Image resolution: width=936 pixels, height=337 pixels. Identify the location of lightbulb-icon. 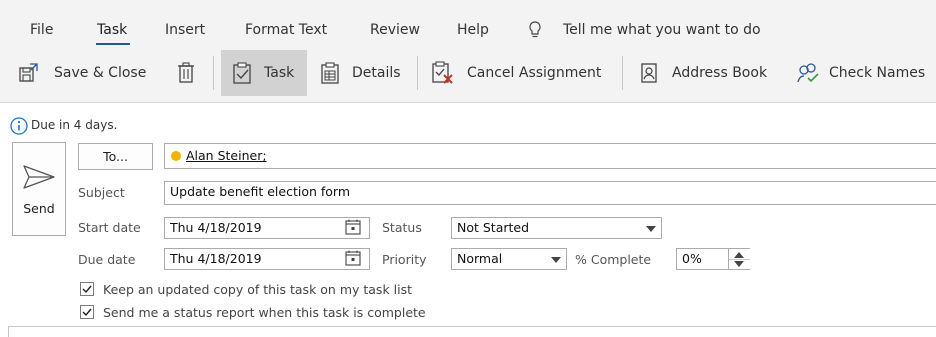
(535, 30).